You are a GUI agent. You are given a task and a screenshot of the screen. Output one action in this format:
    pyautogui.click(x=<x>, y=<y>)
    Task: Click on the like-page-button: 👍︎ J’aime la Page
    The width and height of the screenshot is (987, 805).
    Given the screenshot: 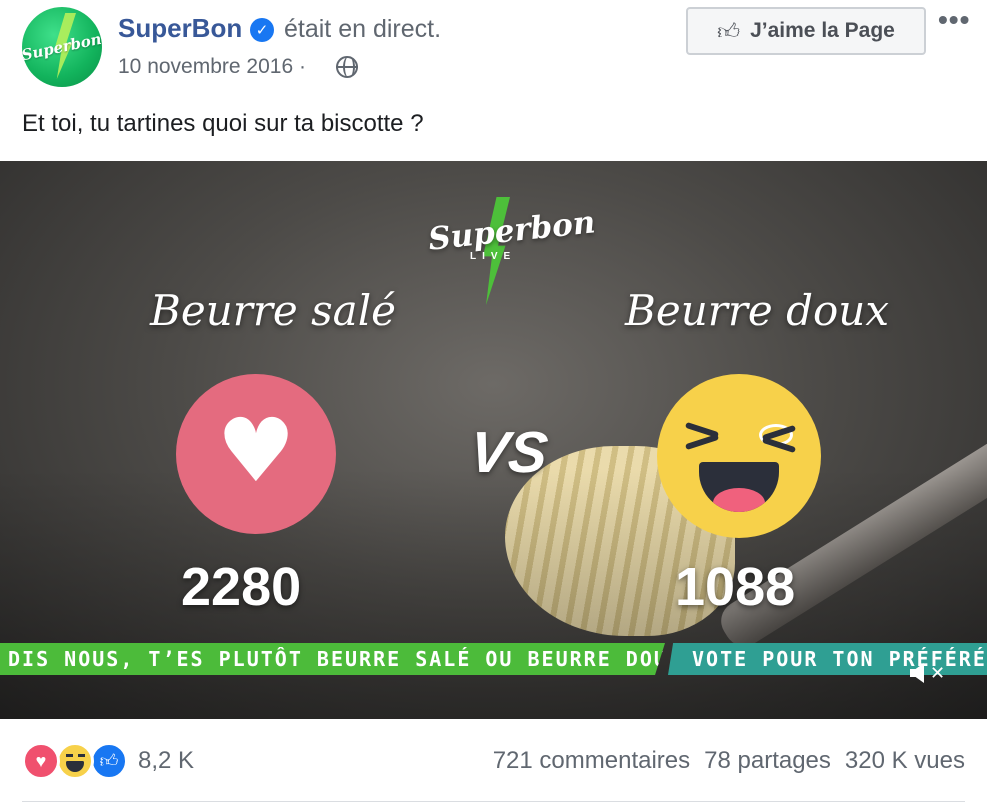 What is the action you would take?
    pyautogui.click(x=806, y=31)
    